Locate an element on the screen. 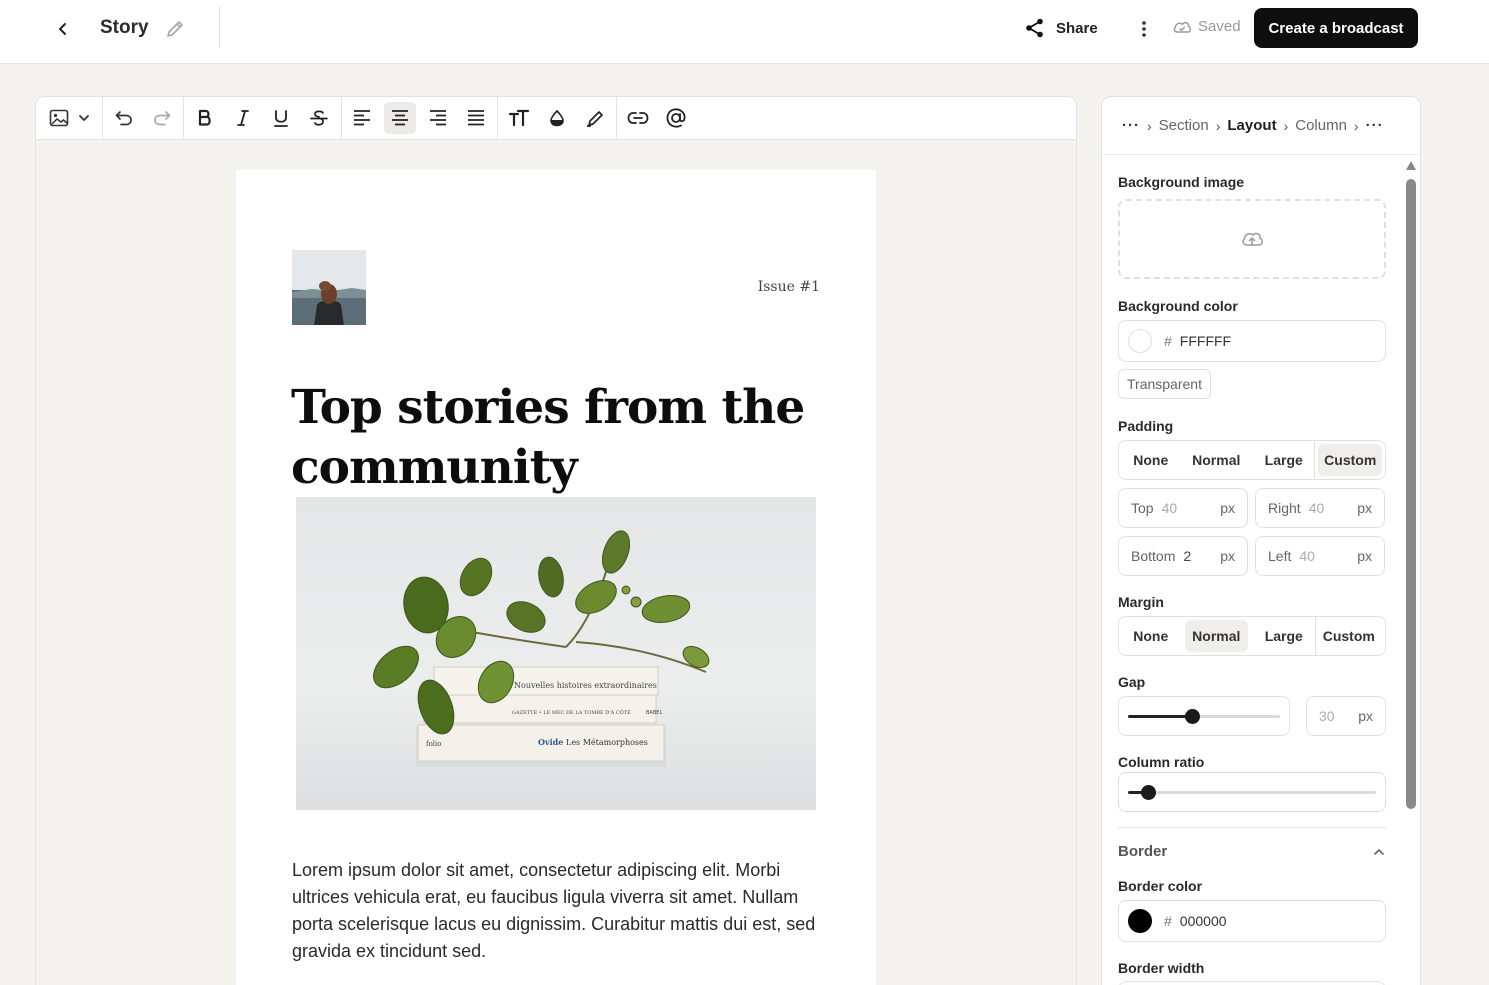 Image resolution: width=1489 pixels, height=985 pixels. border-width-field is located at coordinates (1252, 983).